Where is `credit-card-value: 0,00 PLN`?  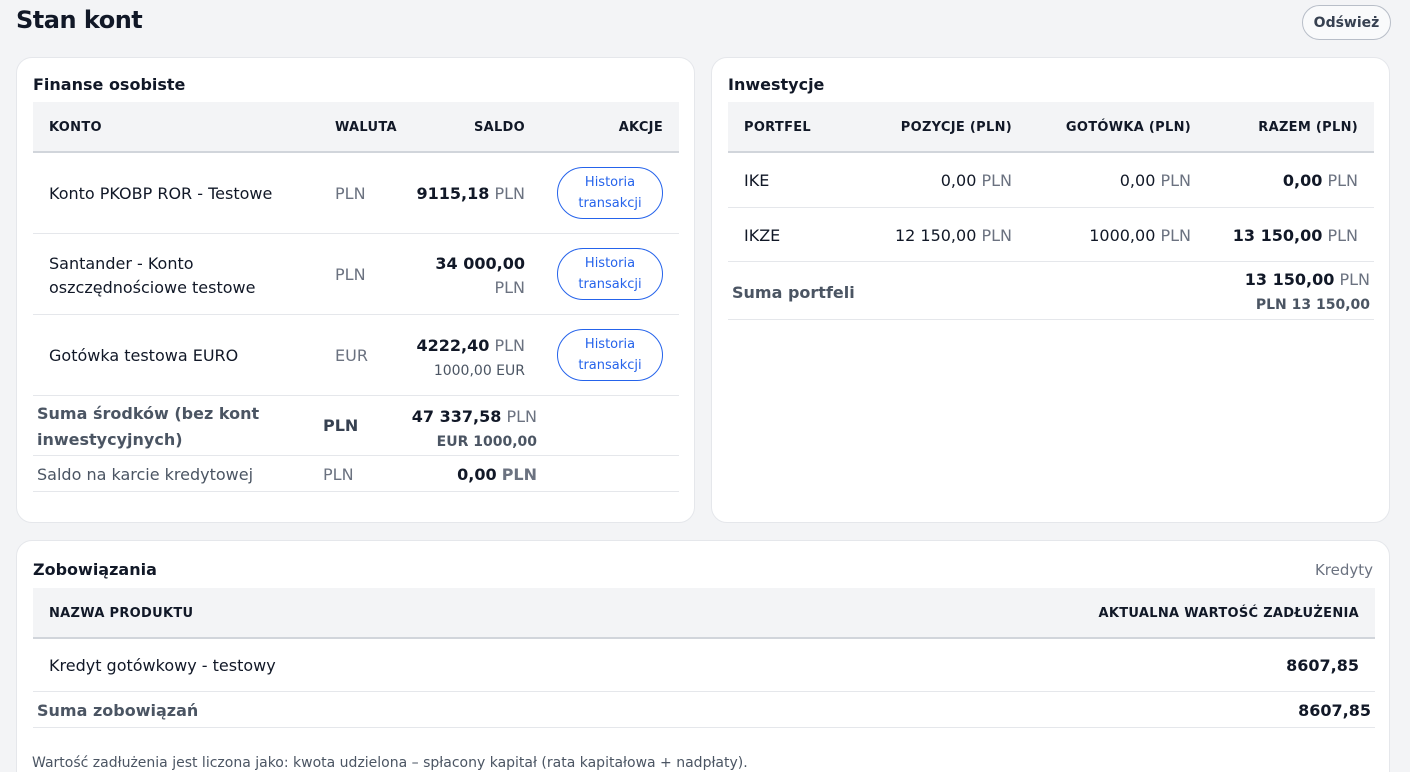
credit-card-value: 0,00 PLN is located at coordinates (497, 474).